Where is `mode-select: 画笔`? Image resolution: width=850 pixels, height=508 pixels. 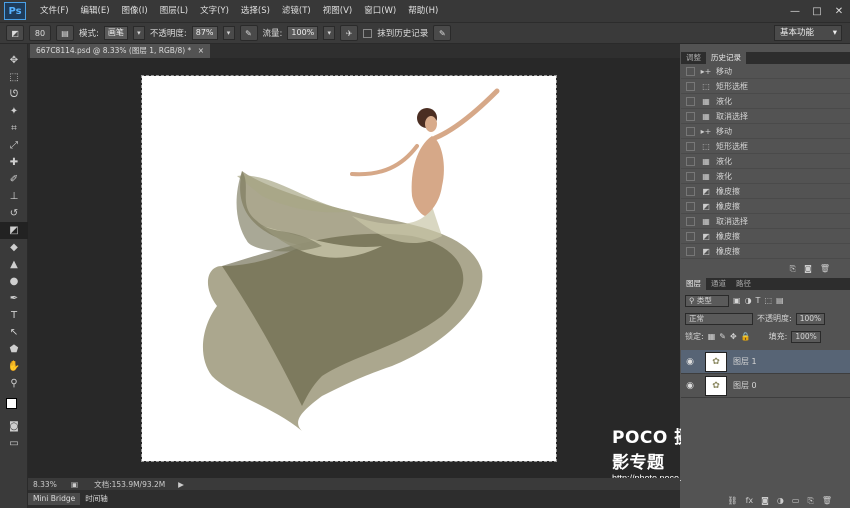 mode-select: 画笔 is located at coordinates (115, 33).